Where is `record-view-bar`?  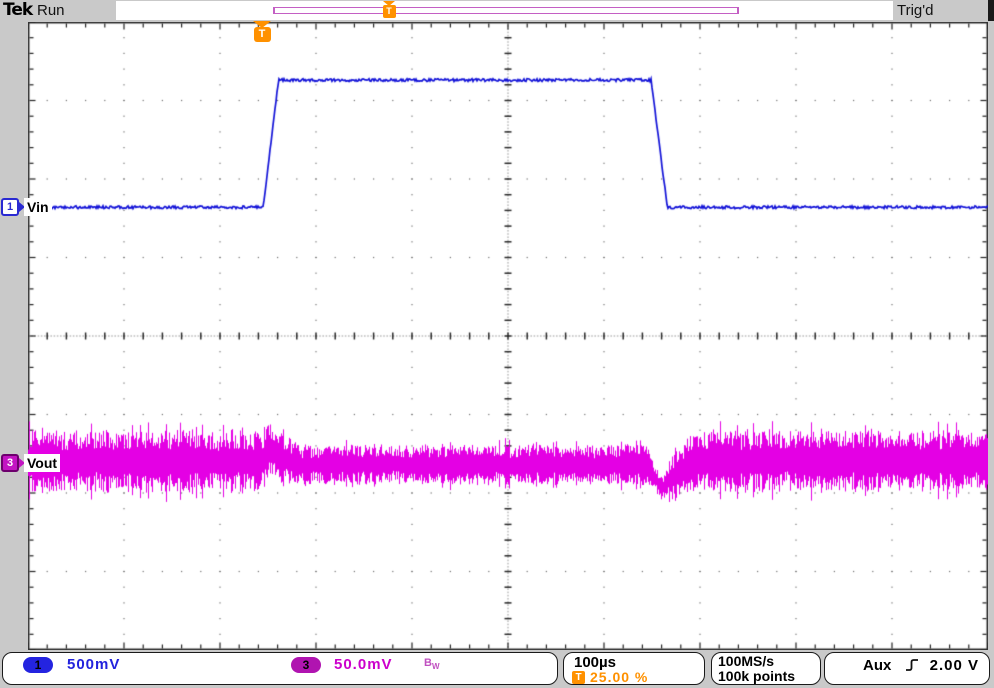
record-view-bar is located at coordinates (506, 10).